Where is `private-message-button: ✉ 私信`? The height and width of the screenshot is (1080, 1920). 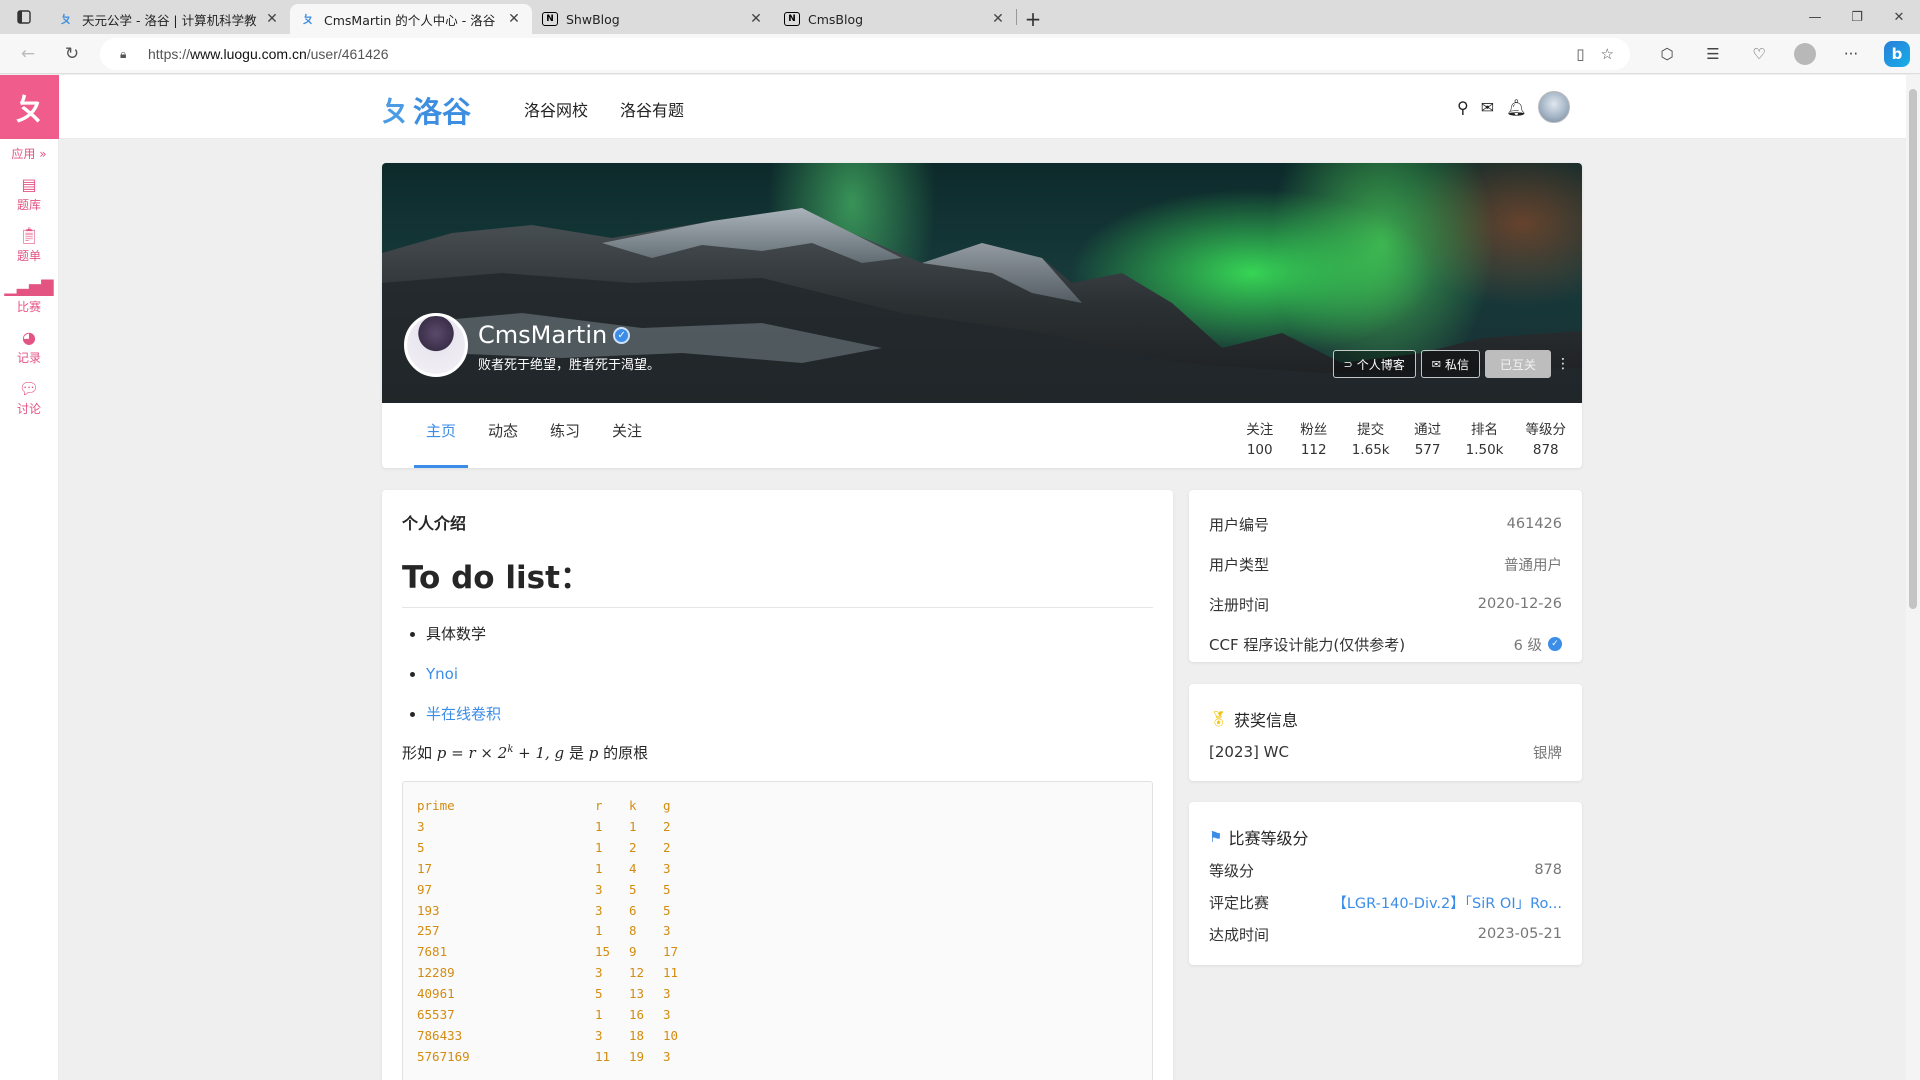
private-message-button: ✉ 私信 is located at coordinates (1450, 364).